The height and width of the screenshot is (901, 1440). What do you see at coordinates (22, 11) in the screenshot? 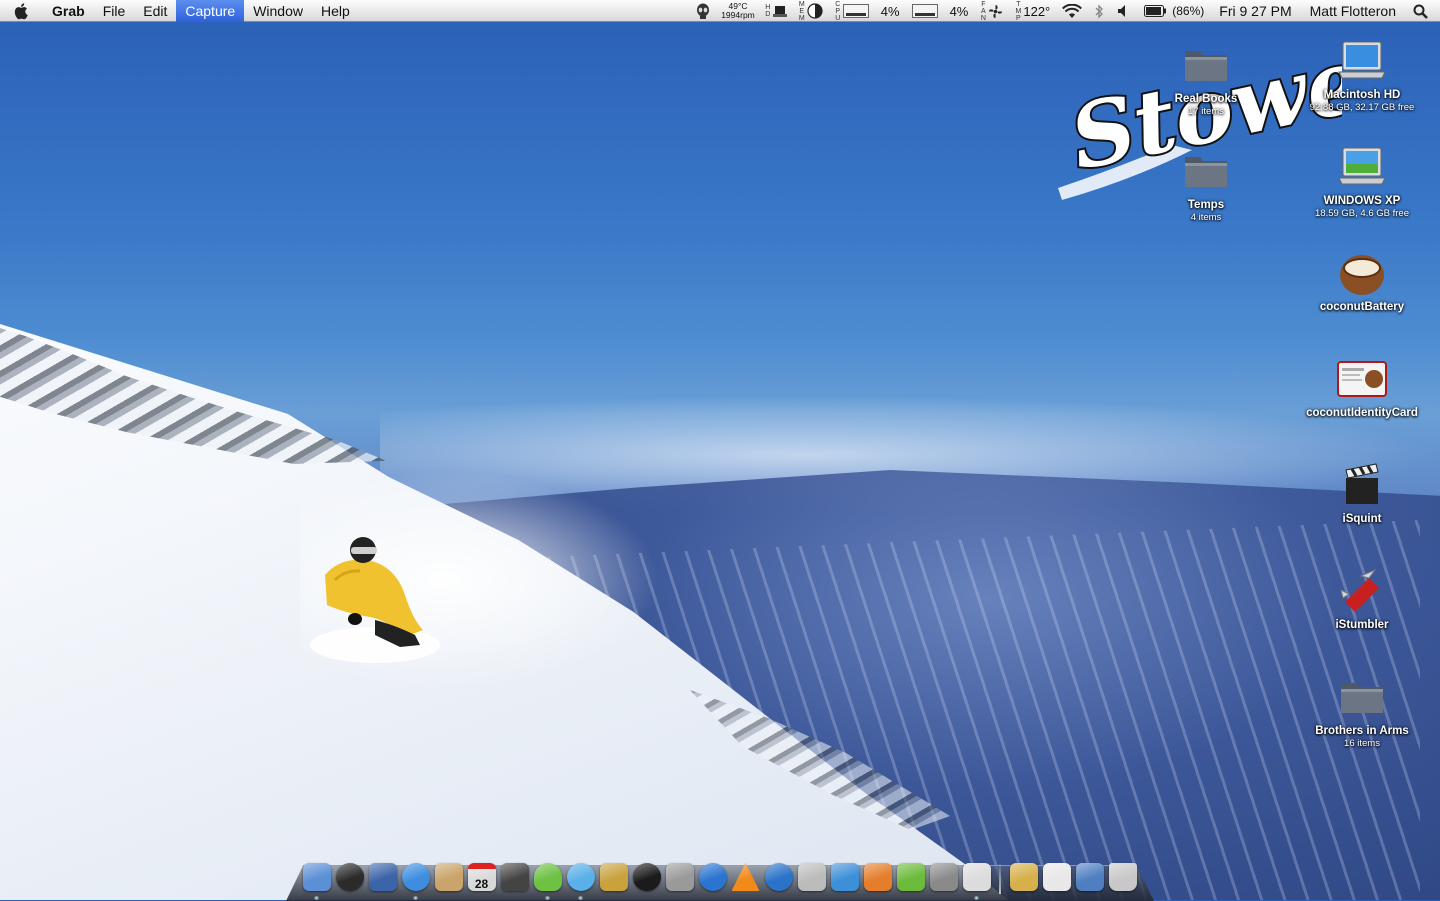
I see `apple-menu-icon` at bounding box center [22, 11].